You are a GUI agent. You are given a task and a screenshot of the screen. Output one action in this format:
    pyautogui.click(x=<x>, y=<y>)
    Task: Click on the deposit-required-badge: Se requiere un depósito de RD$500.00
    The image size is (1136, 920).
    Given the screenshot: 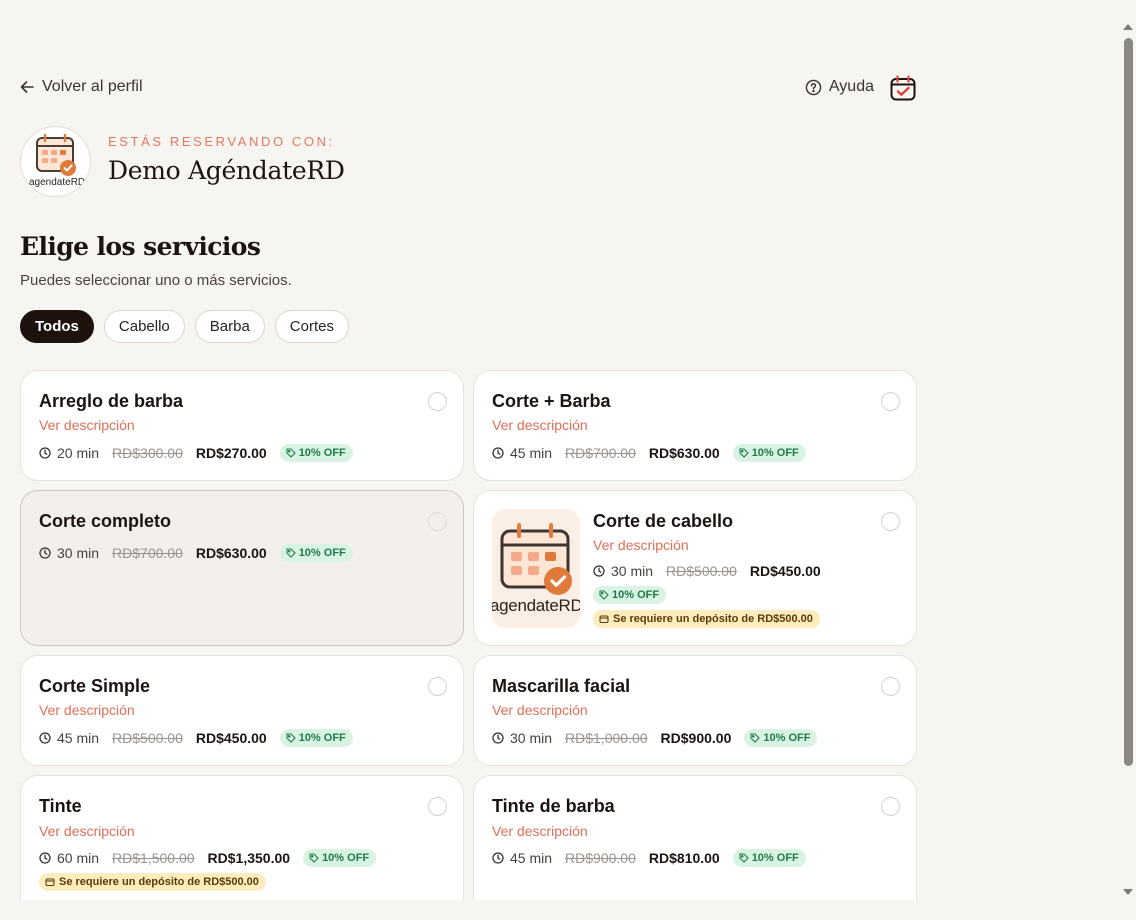 What is the action you would take?
    pyautogui.click(x=706, y=619)
    